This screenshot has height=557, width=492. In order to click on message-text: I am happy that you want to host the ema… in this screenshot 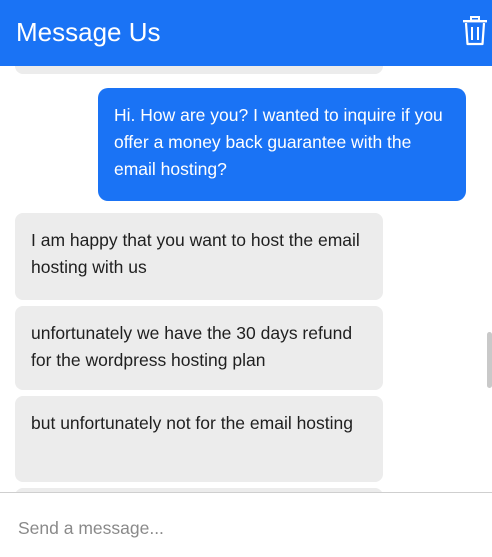, I will do `click(195, 253)`.